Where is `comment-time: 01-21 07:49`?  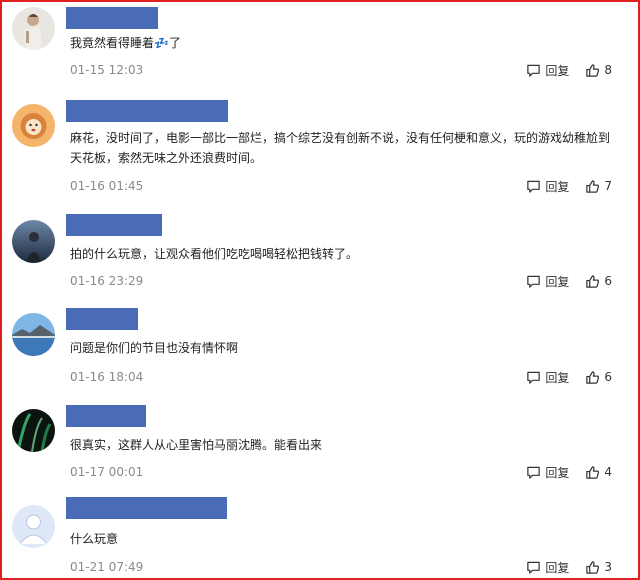 comment-time: 01-21 07:49 is located at coordinates (107, 567).